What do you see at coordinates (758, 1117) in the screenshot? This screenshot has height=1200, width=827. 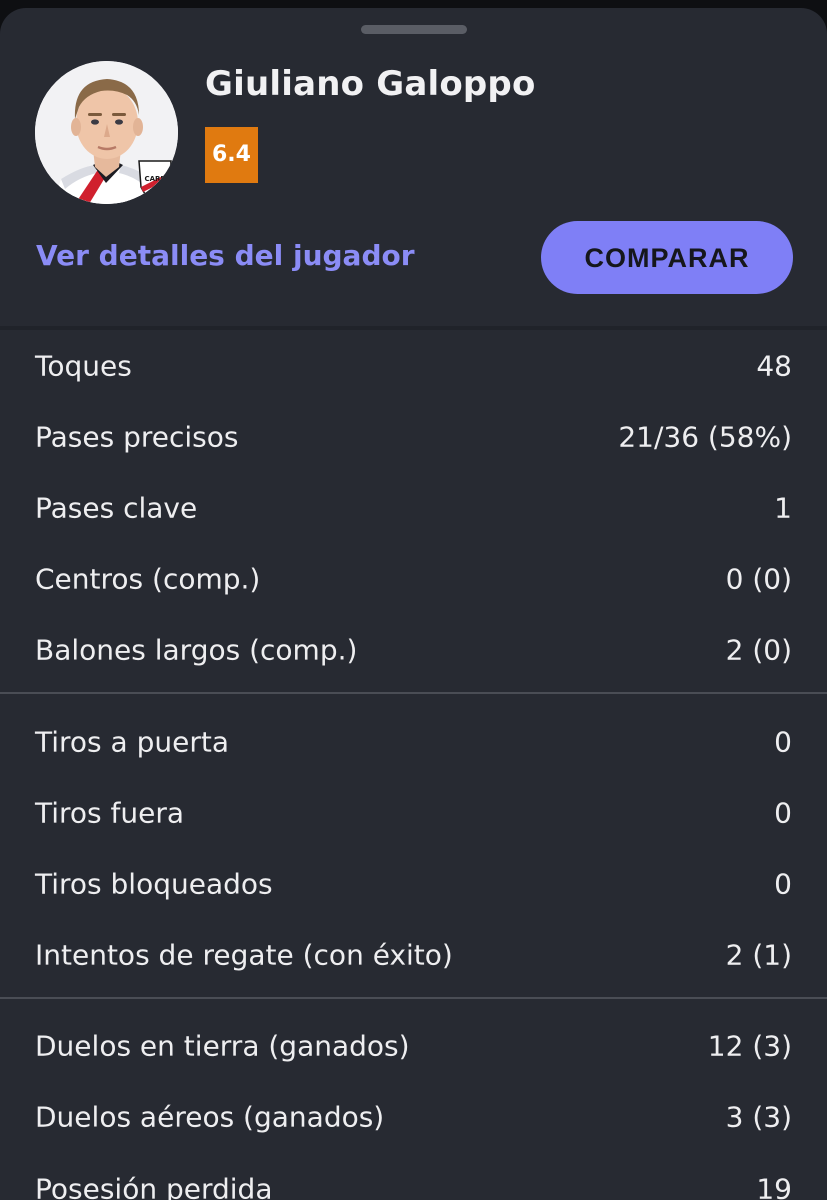 I see `stat-value: 3 (3)` at bounding box center [758, 1117].